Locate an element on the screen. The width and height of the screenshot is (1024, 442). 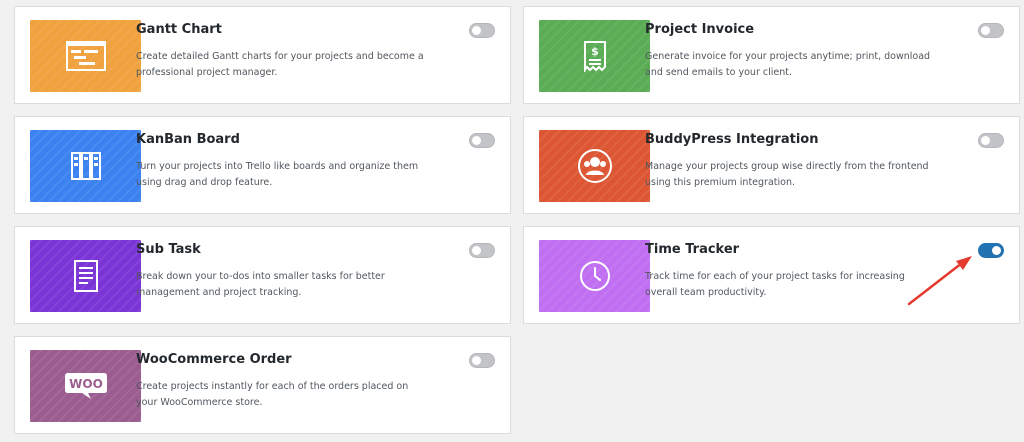
svg-text: WOO is located at coordinates (86, 384).